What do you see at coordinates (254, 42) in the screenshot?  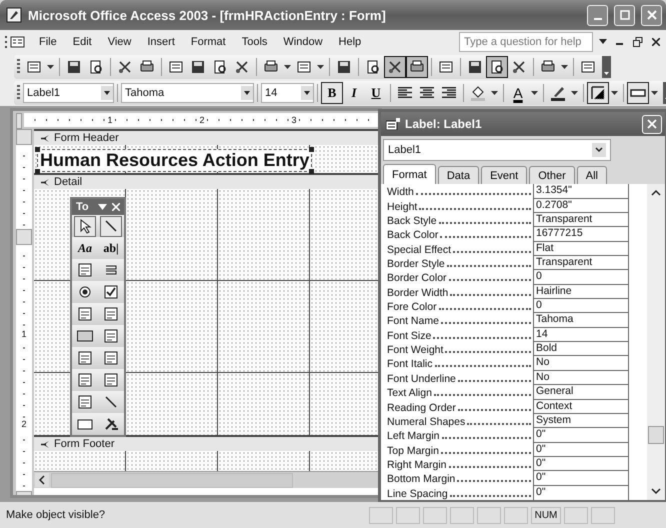 I see `menu-item: Tools` at bounding box center [254, 42].